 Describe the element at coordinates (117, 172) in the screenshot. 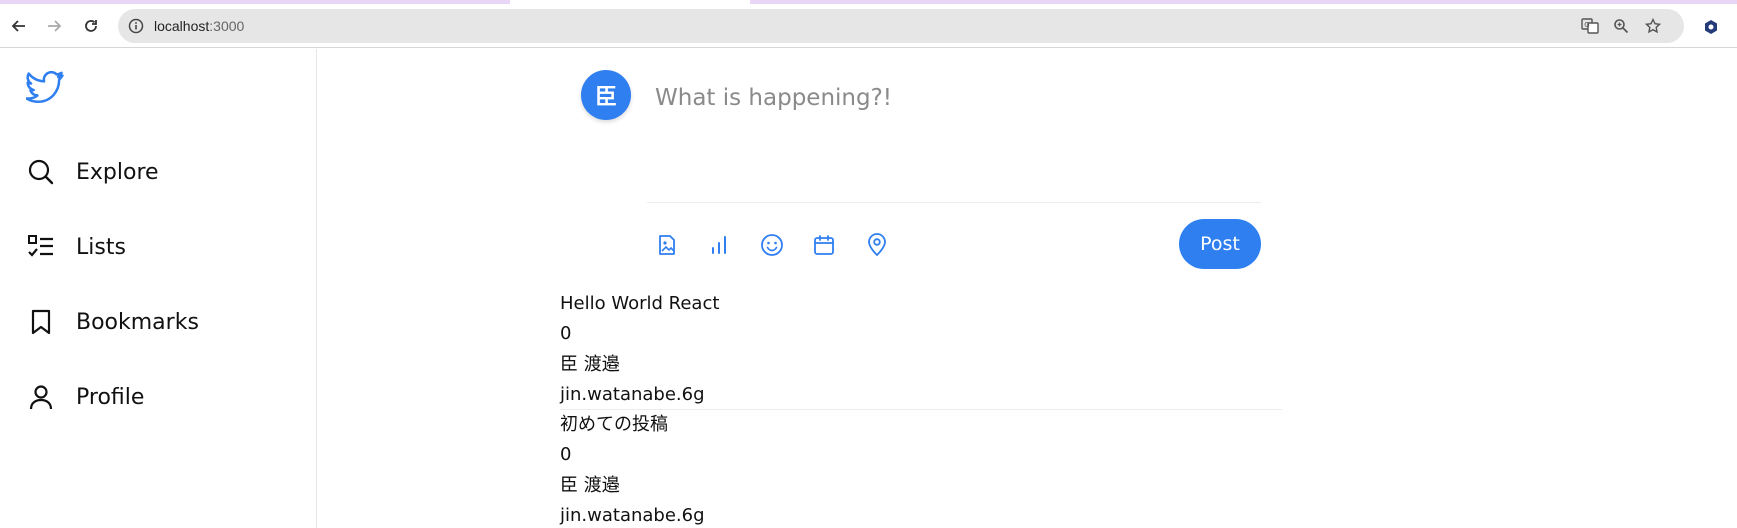

I see `sidebar-item-label: Explore` at that location.